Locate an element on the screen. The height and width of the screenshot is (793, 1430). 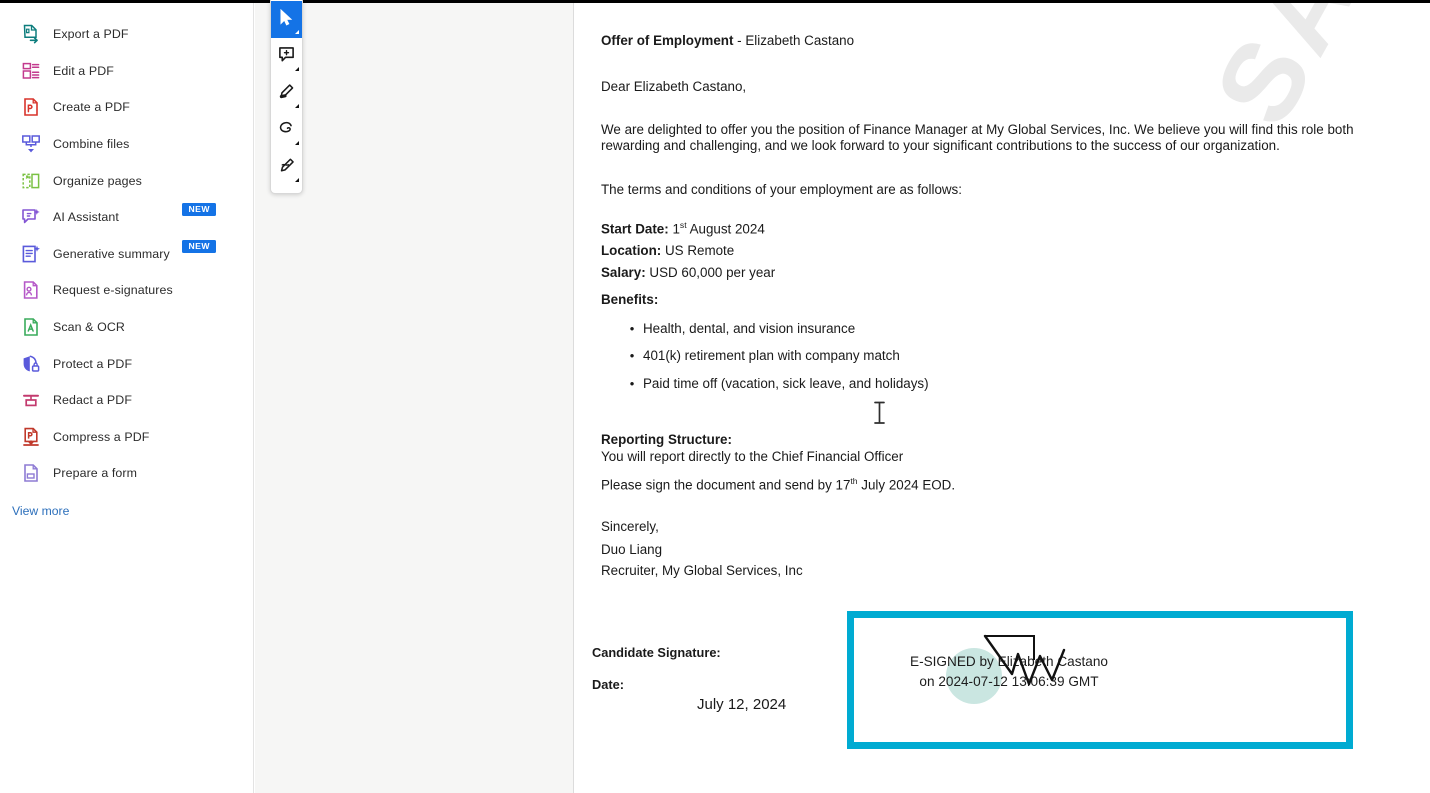
pen-draw-icon is located at coordinates (287, 168).